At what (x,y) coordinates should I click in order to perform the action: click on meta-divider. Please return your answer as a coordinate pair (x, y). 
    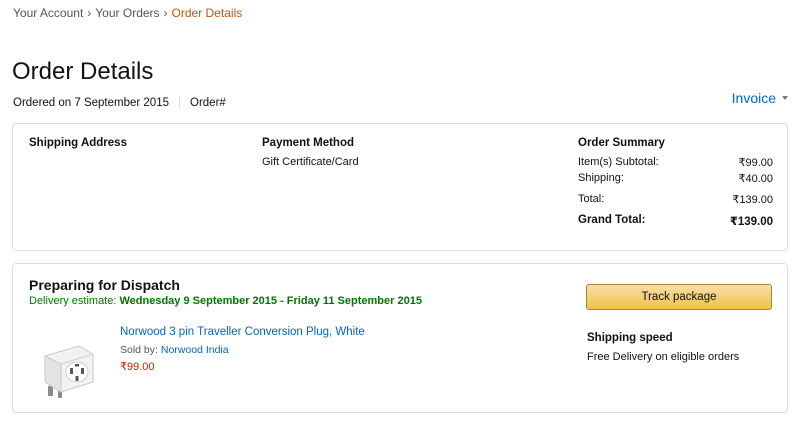
    Looking at the image, I should click on (179, 102).